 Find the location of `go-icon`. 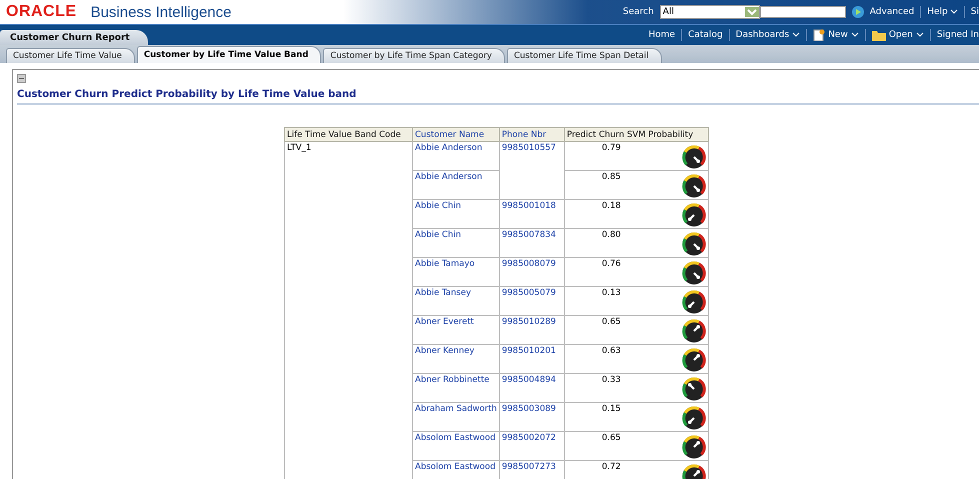

go-icon is located at coordinates (858, 12).